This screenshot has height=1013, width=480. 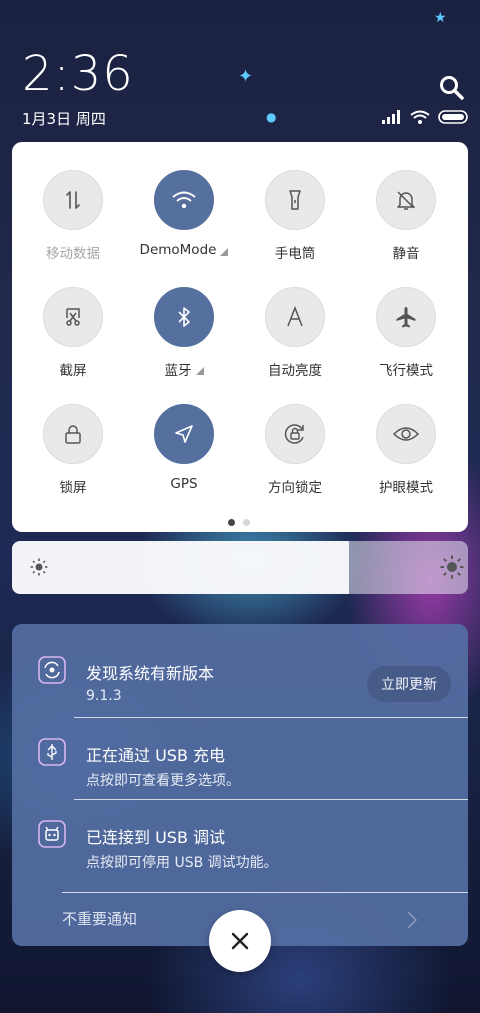 What do you see at coordinates (295, 371) in the screenshot?
I see `tile-label: 自动亮度` at bounding box center [295, 371].